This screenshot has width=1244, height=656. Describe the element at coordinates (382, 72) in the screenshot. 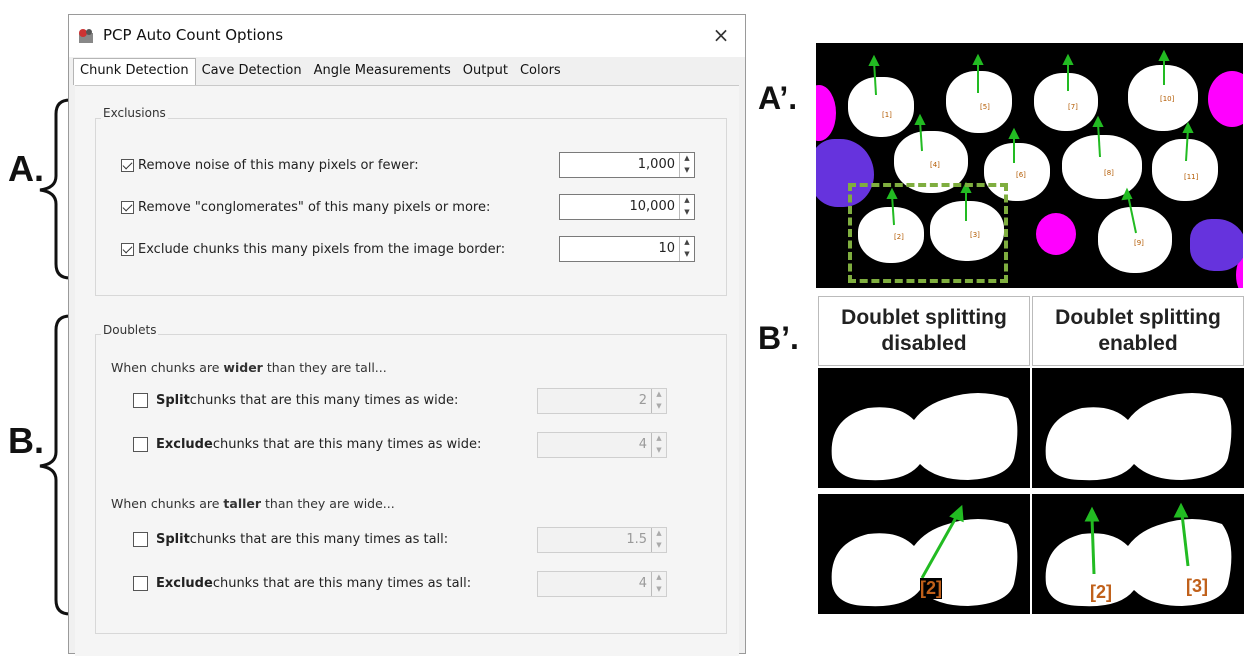

I see `tab-angle-measurements: Angle Measurements` at that location.